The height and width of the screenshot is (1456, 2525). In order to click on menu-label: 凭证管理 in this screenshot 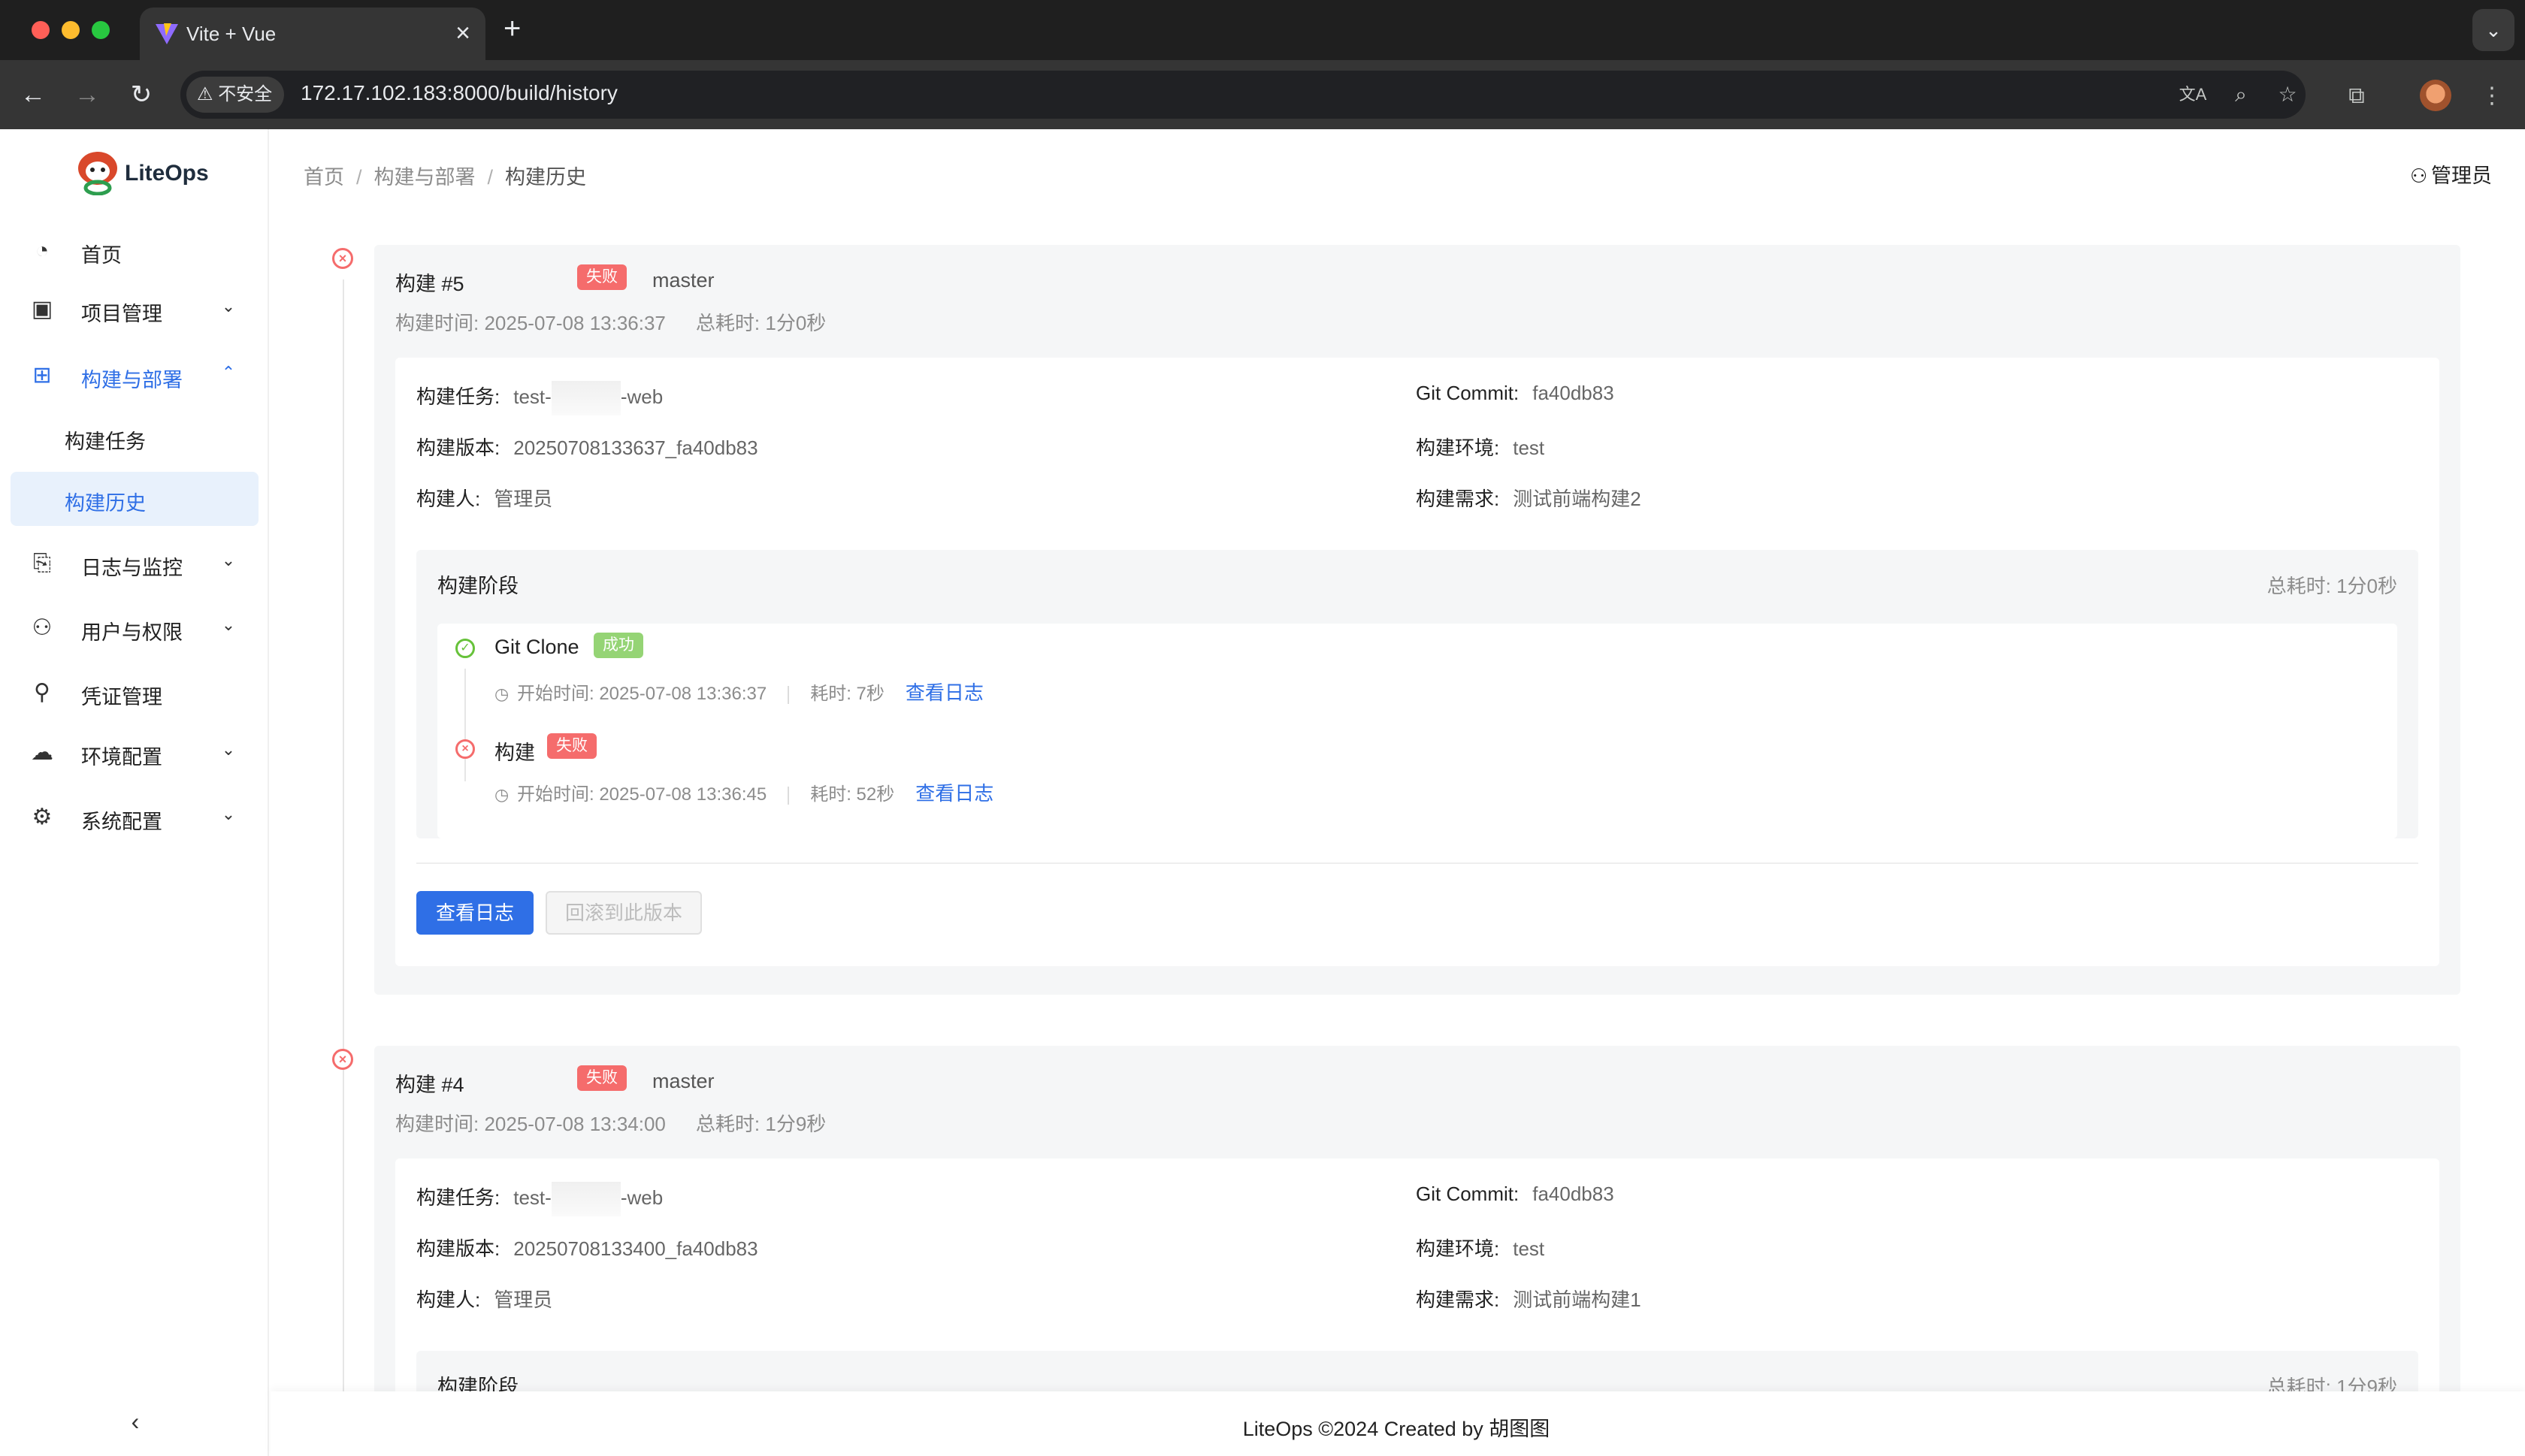, I will do `click(122, 697)`.